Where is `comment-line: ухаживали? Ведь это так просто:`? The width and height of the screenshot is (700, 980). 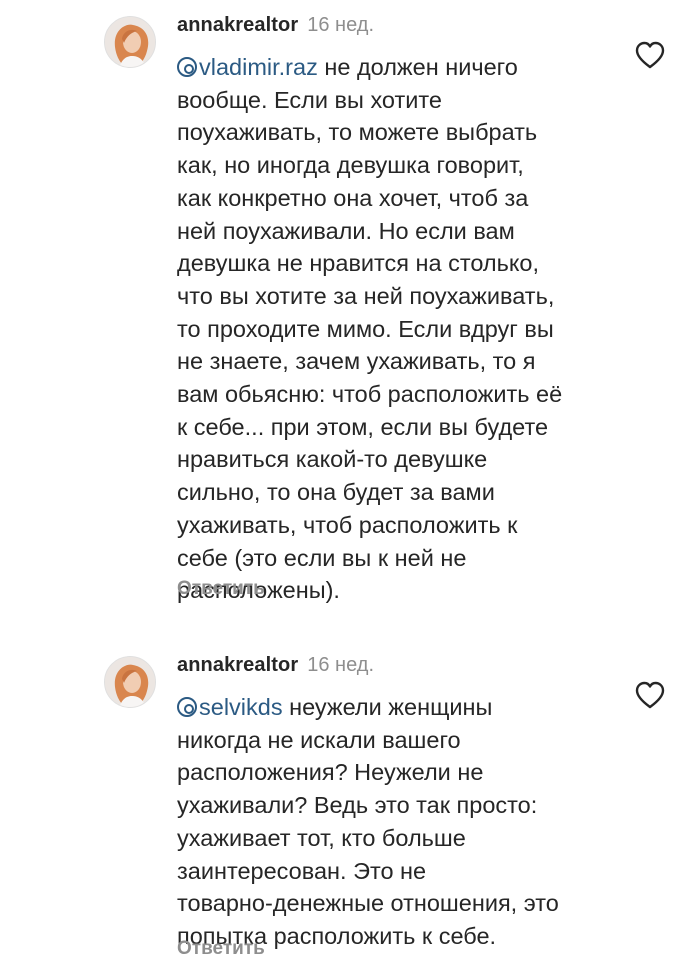
comment-line: ухаживали? Ведь это так просто: is located at coordinates (357, 805).